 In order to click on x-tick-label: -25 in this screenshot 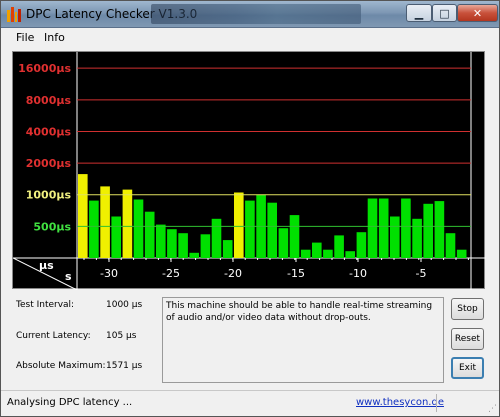, I will do `click(171, 273)`.